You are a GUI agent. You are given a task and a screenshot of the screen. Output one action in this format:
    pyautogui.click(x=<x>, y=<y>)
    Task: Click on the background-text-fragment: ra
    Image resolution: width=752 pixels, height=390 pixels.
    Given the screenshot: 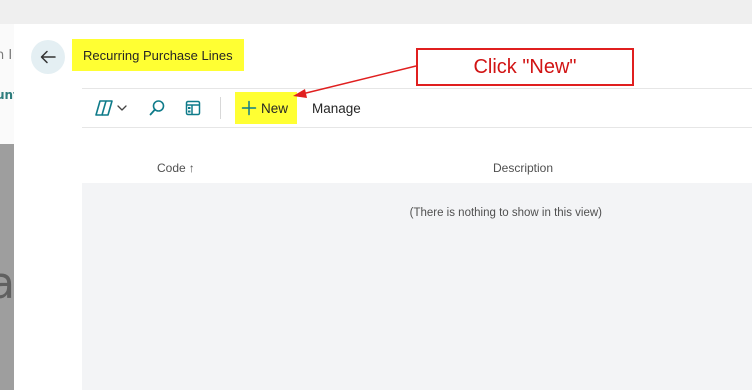 What is the action you would take?
    pyautogui.click(x=7, y=283)
    